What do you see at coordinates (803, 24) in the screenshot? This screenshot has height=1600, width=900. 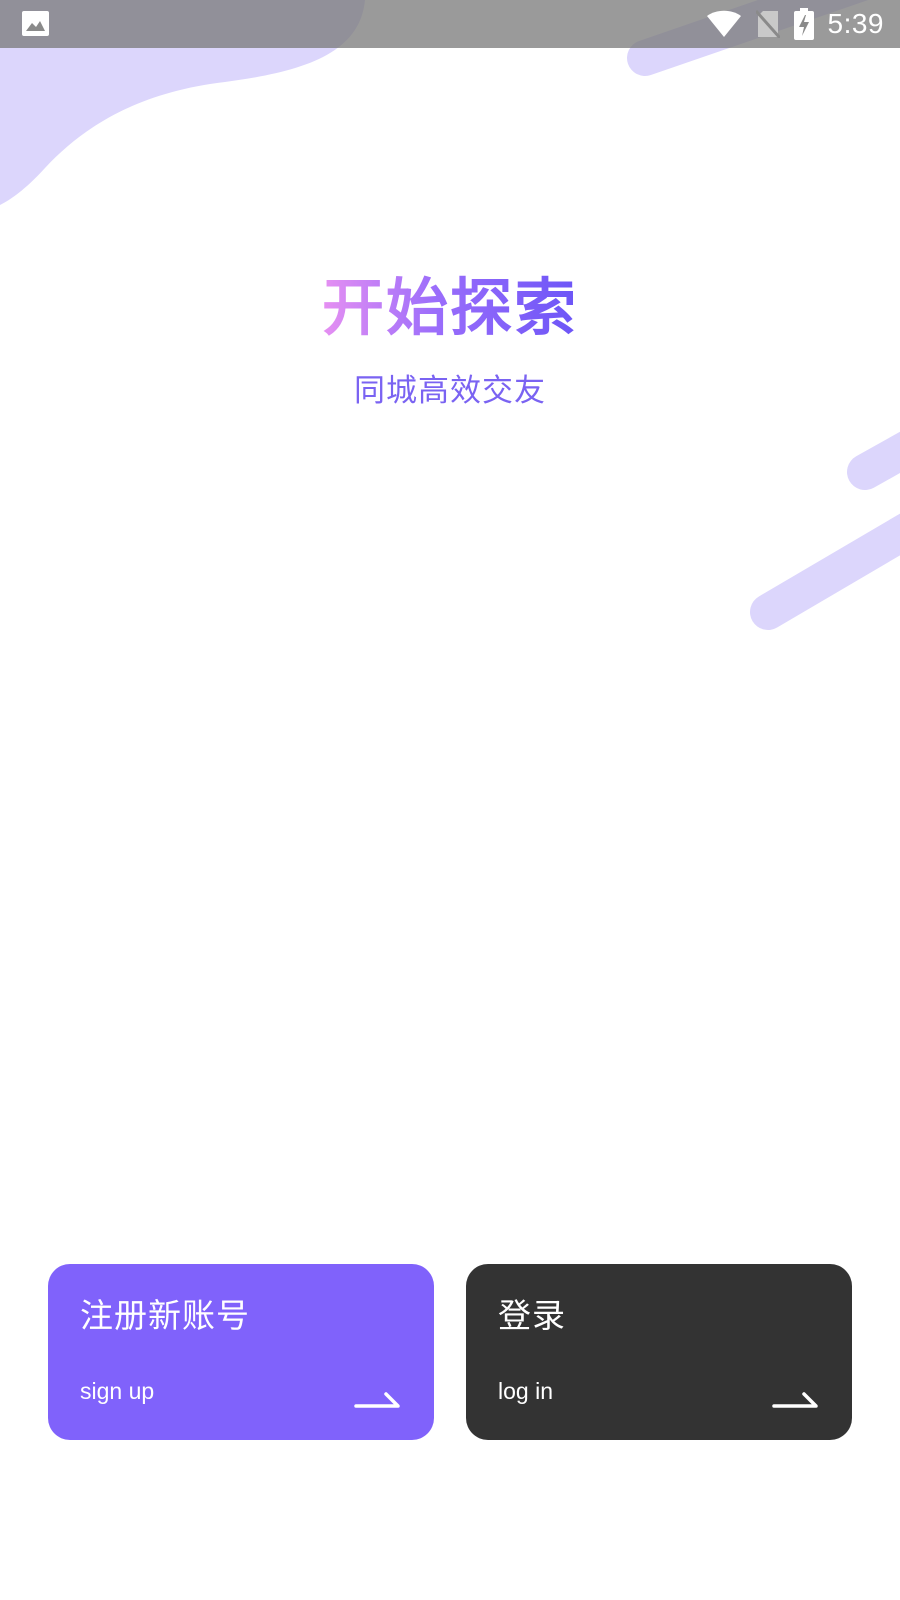 I see `battery-charging-icon` at bounding box center [803, 24].